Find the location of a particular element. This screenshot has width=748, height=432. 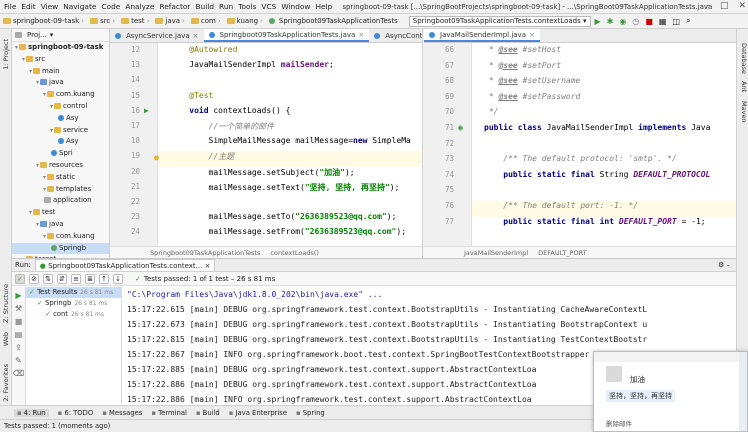

passed-filter-icon: ✓ is located at coordinates (20, 278).